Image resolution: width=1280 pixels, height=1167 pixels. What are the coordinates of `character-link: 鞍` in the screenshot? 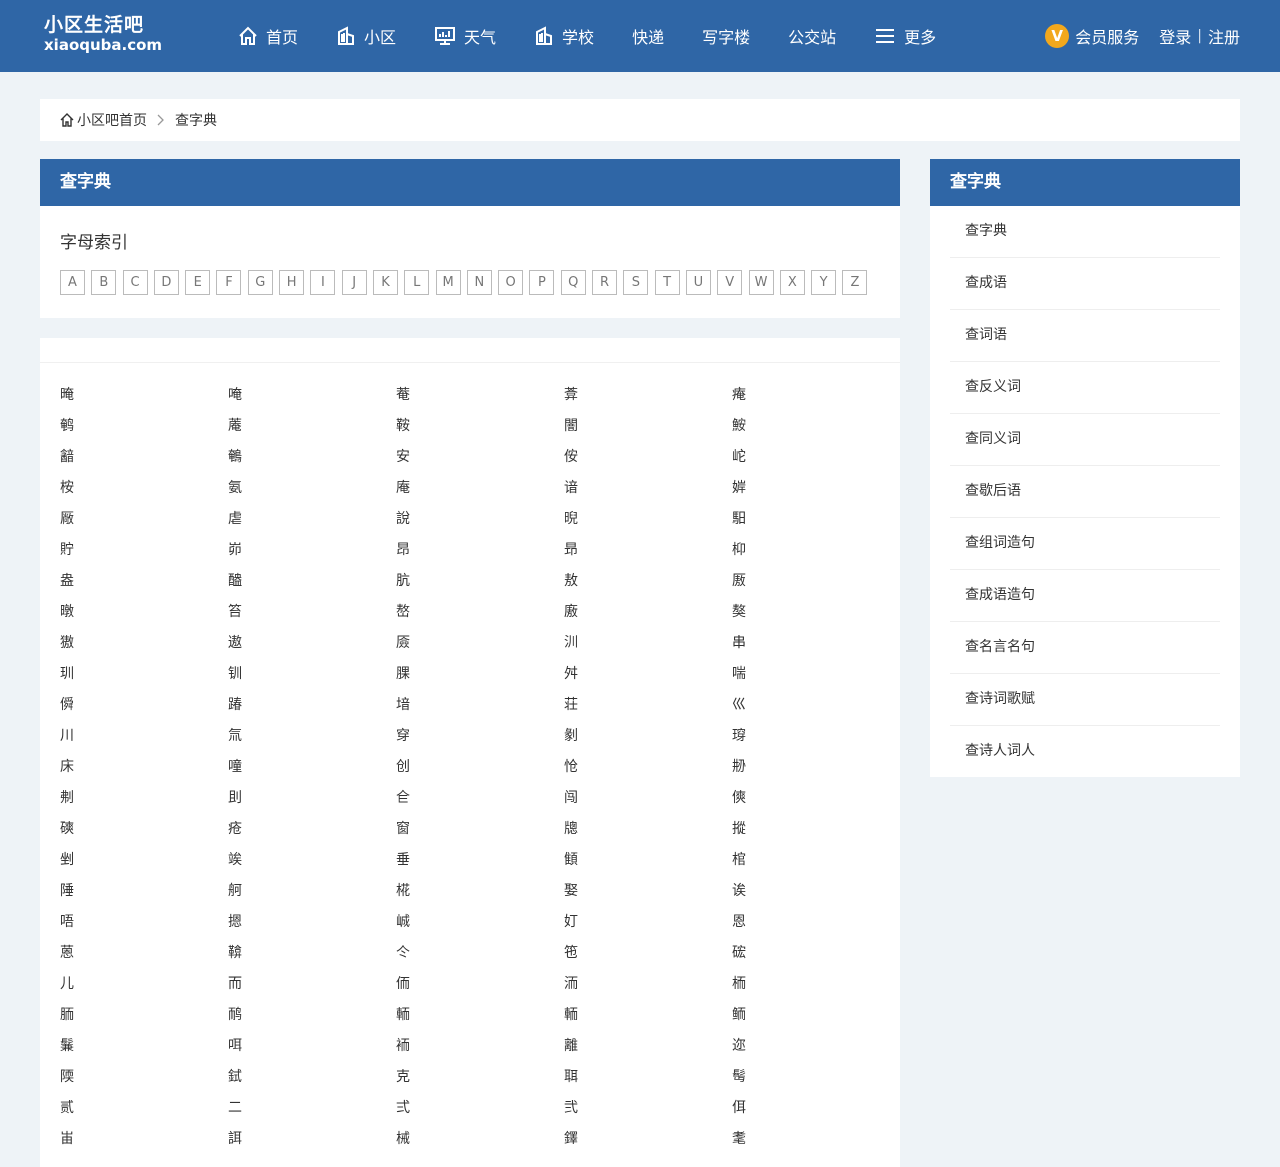 It's located at (480, 431).